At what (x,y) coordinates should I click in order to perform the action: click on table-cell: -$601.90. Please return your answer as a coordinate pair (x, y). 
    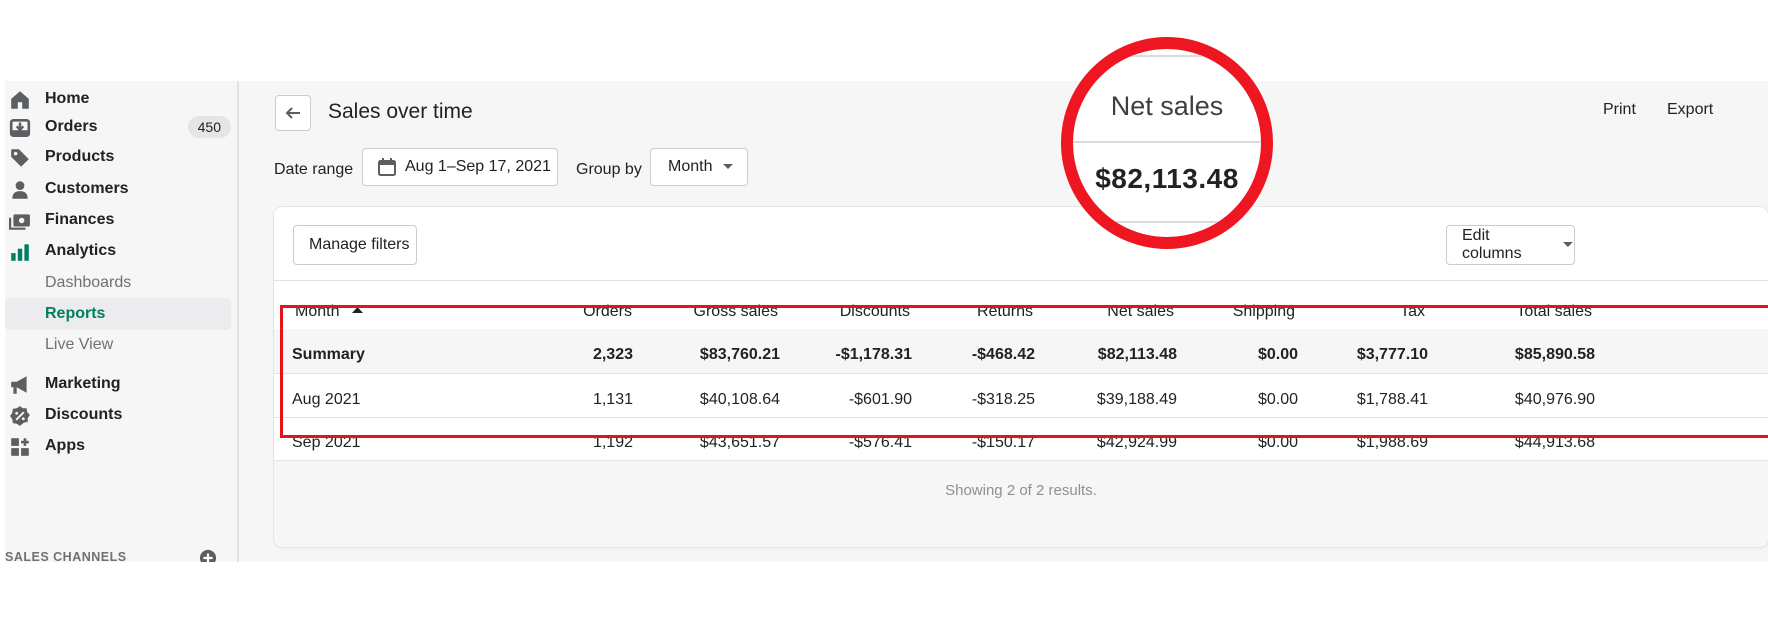
    Looking at the image, I should click on (880, 399).